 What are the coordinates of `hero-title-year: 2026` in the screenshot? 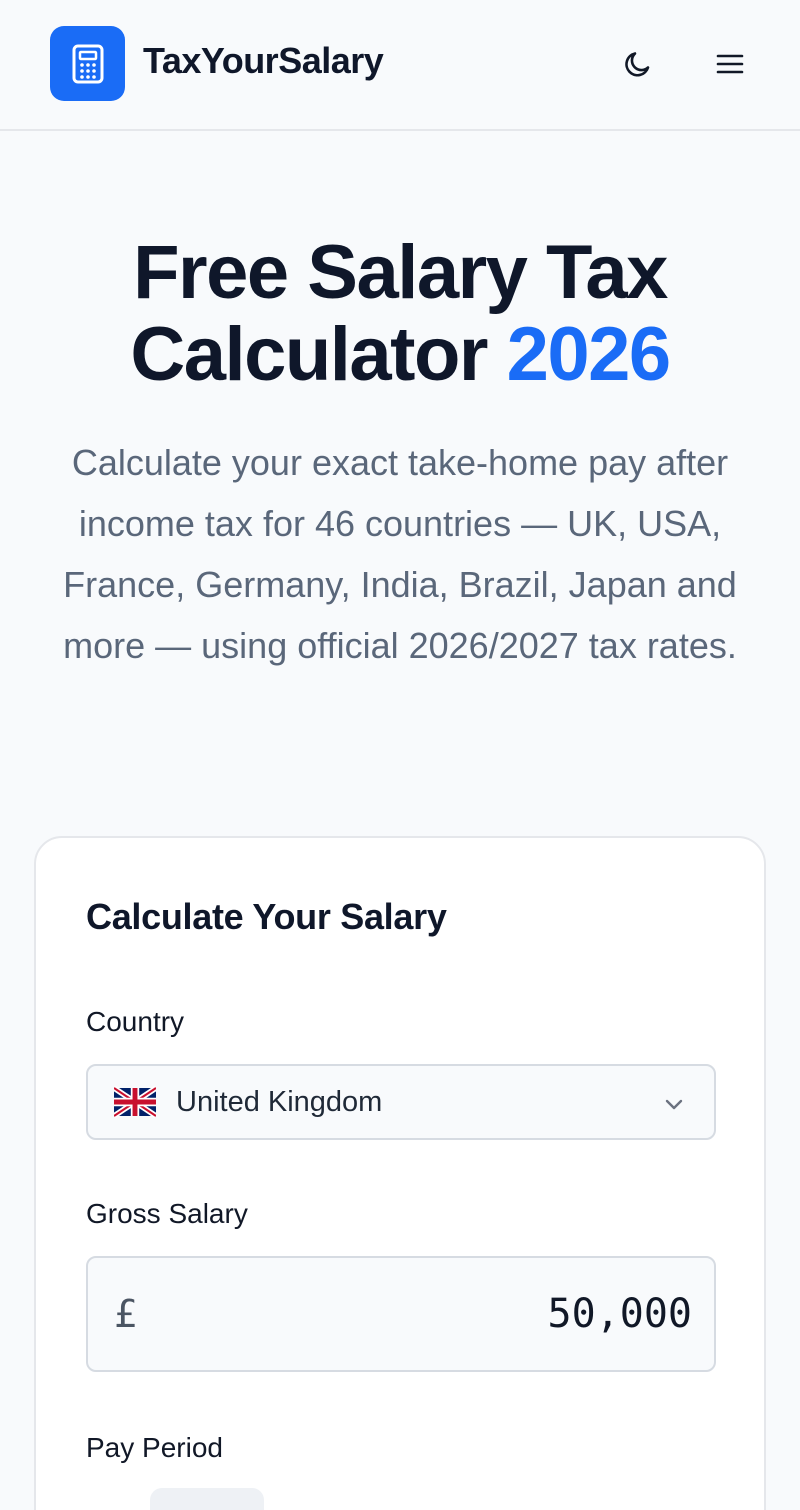 It's located at (589, 354).